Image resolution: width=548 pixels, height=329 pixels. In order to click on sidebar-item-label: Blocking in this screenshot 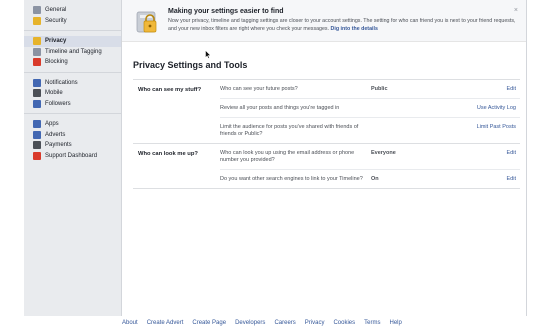, I will do `click(56, 62)`.